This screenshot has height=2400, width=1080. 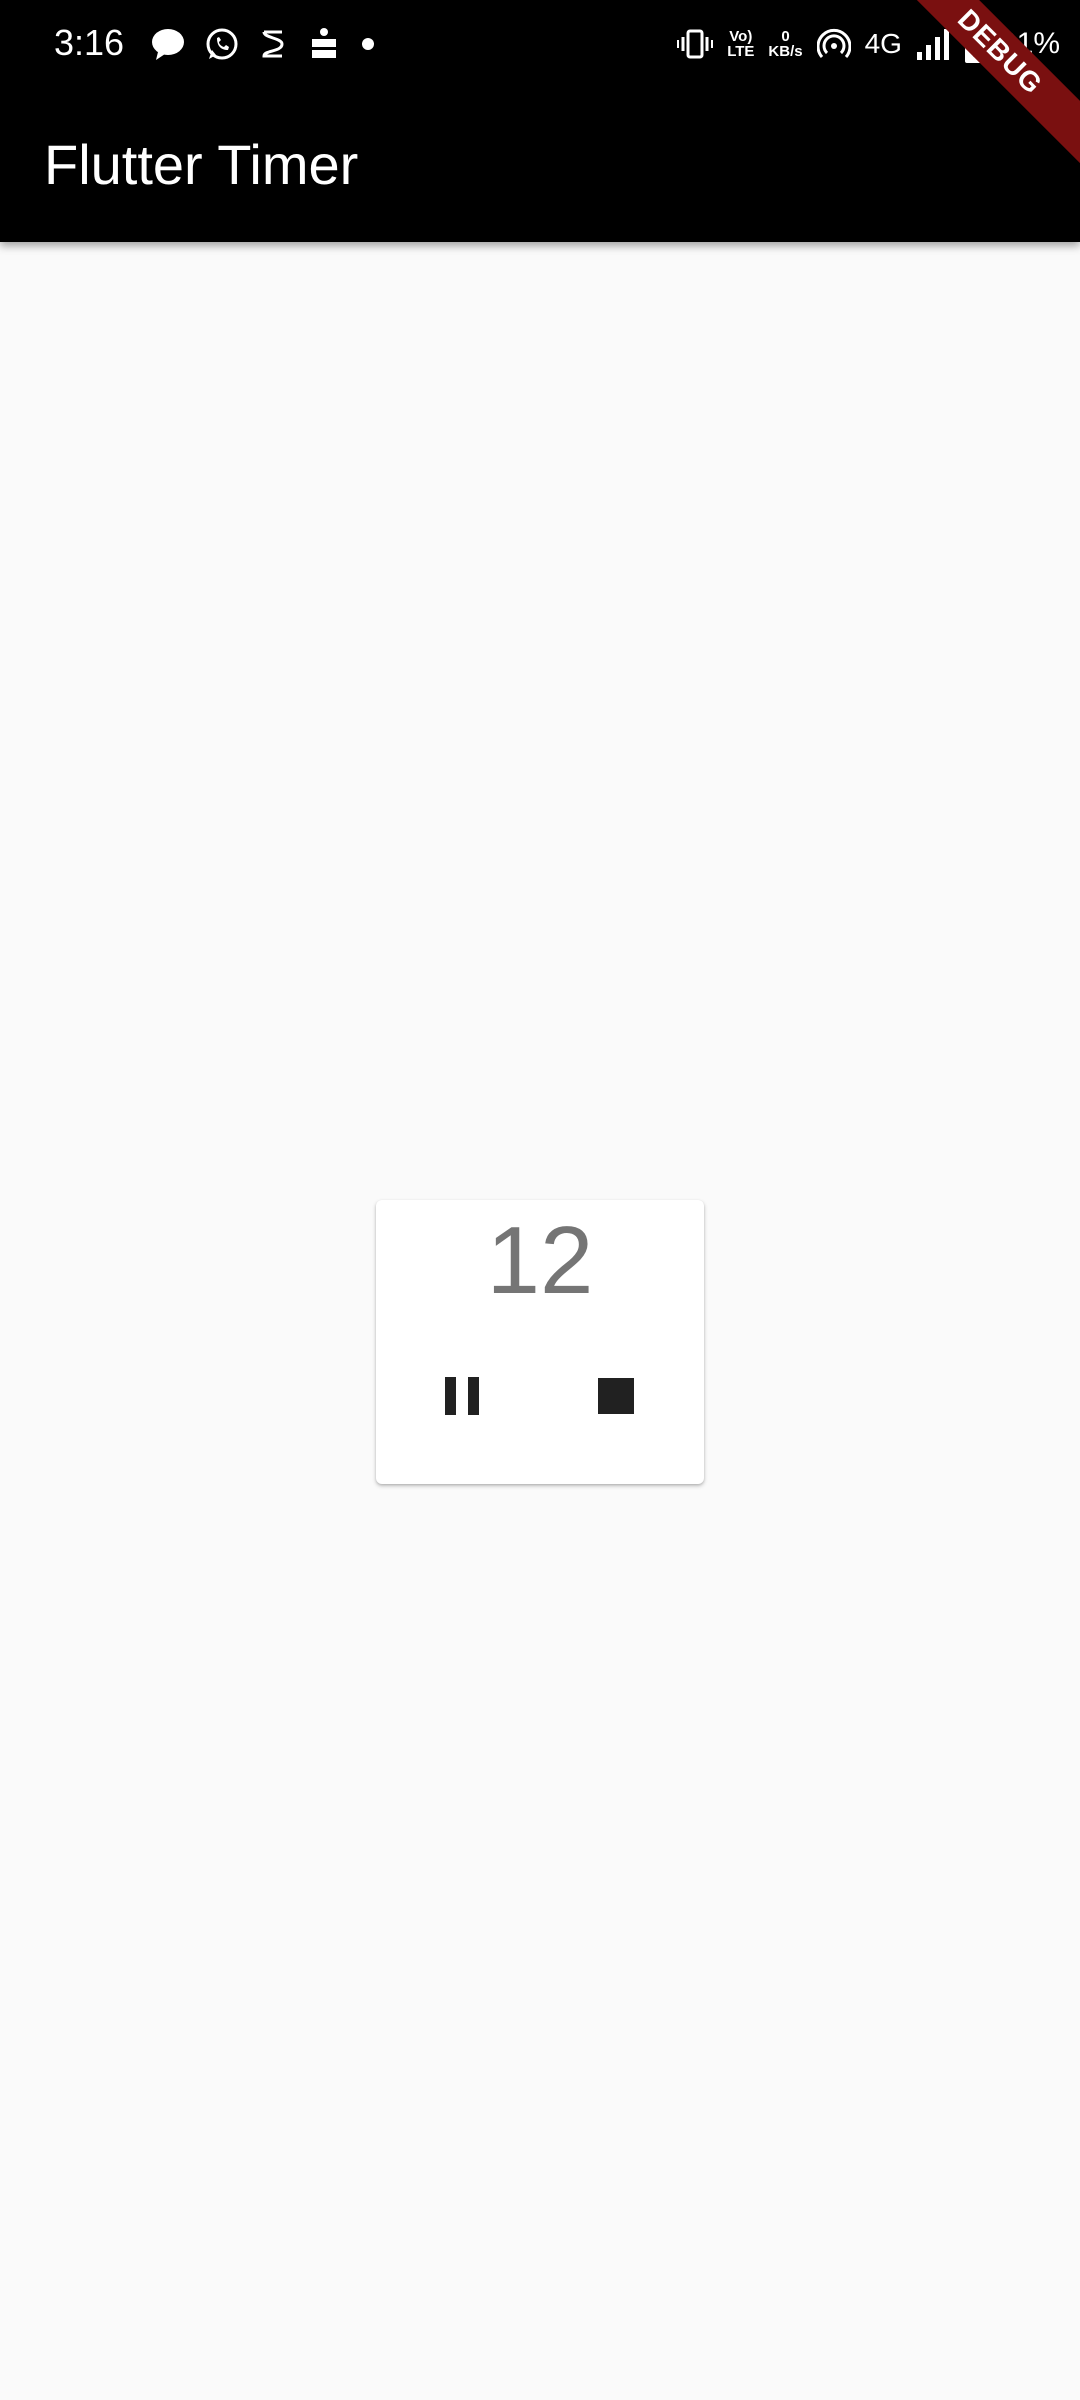 I want to click on stop-button, so click(x=616, y=1398).